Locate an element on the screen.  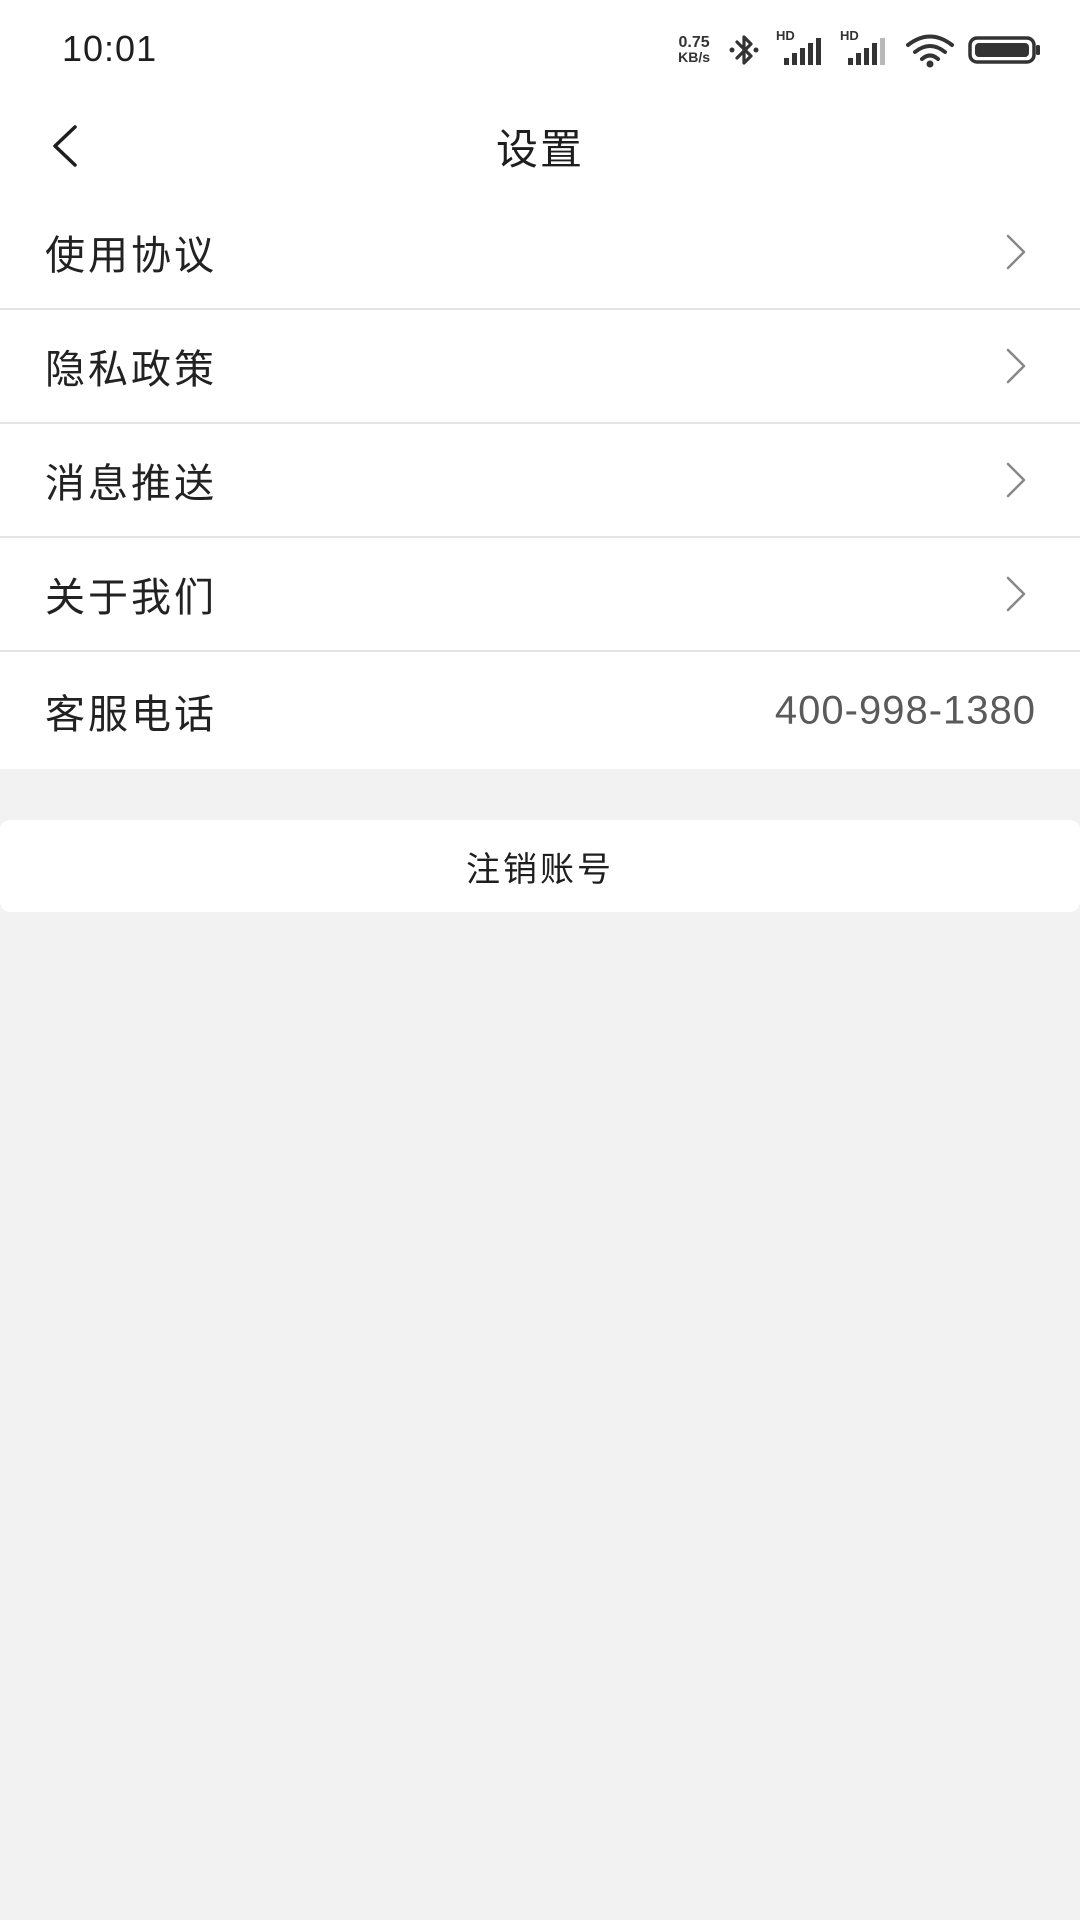
deactivate-account-button: 注销账号 is located at coordinates (540, 866).